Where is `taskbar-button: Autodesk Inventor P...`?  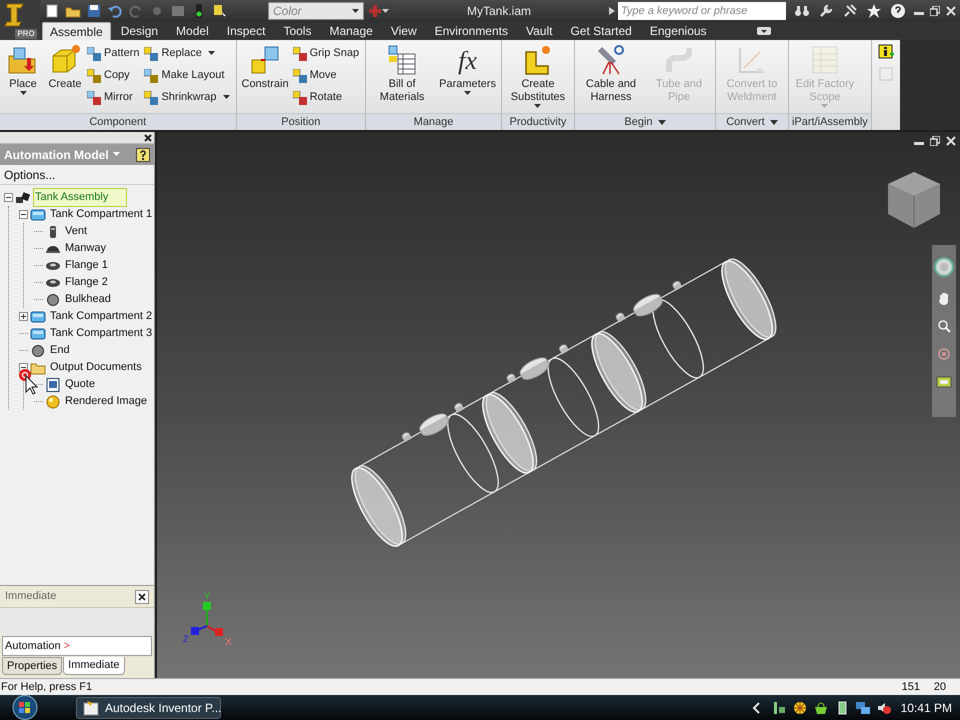 taskbar-button: Autodesk Inventor P... is located at coordinates (148, 707).